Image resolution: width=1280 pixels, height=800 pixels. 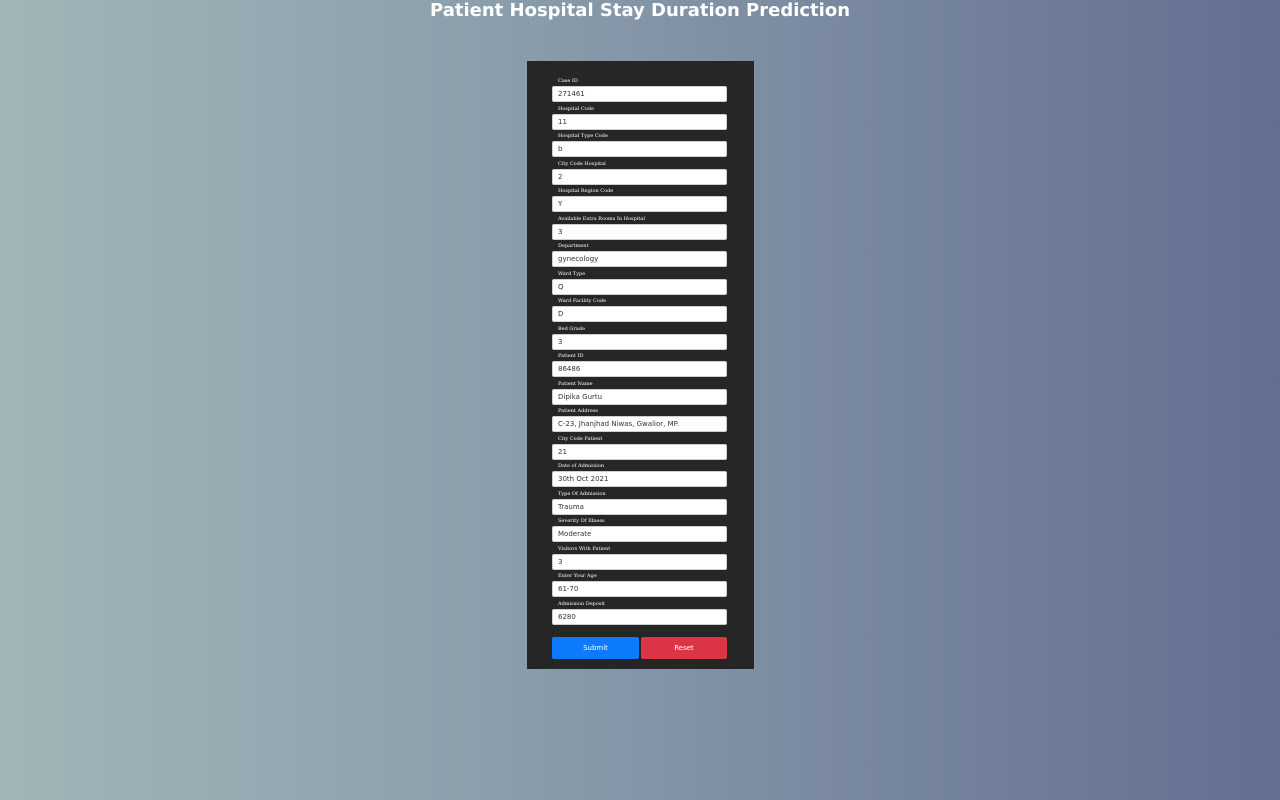 I want to click on patient-id-input, so click(x=639, y=369).